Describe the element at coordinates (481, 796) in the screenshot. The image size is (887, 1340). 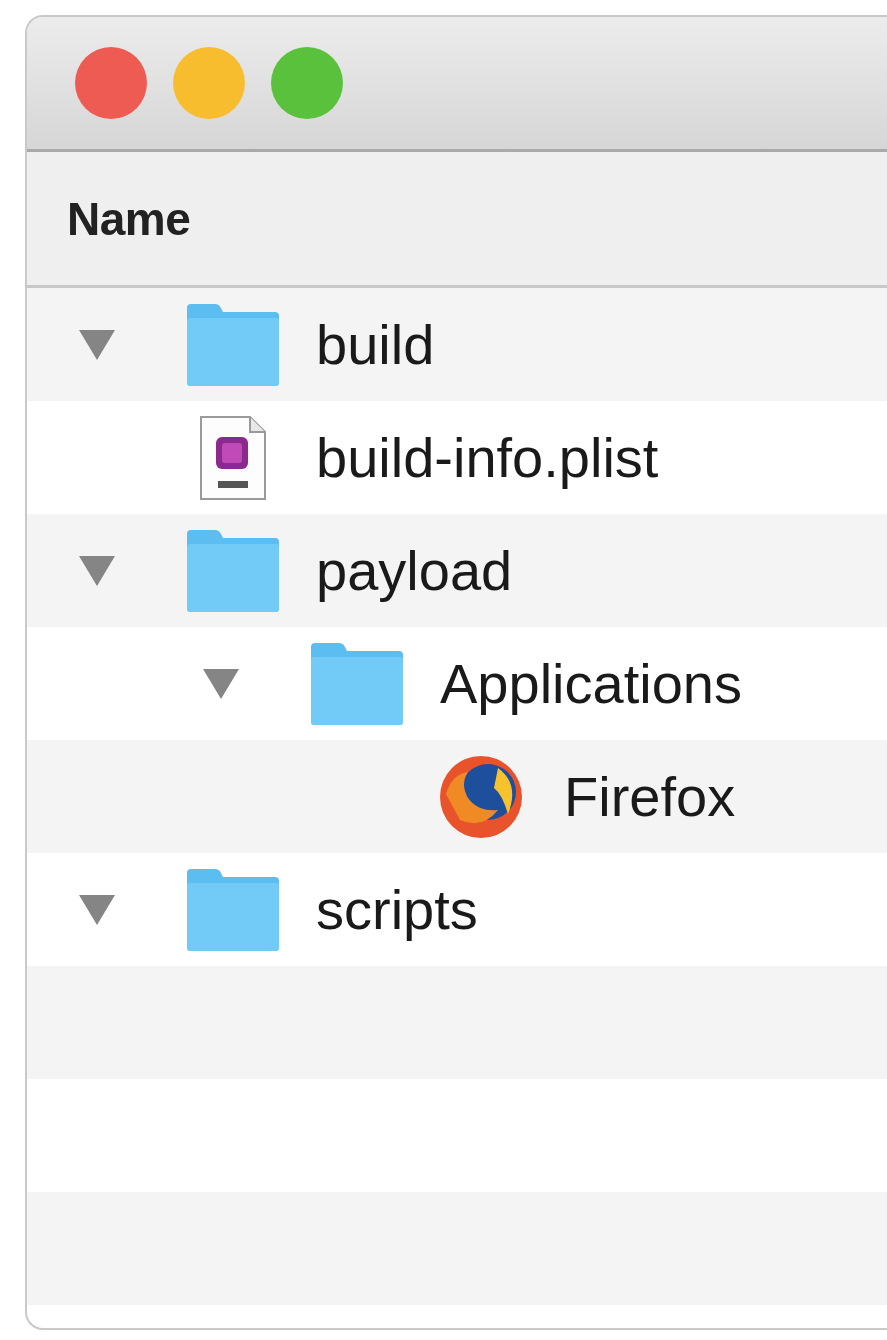
I see `app-icon` at that location.